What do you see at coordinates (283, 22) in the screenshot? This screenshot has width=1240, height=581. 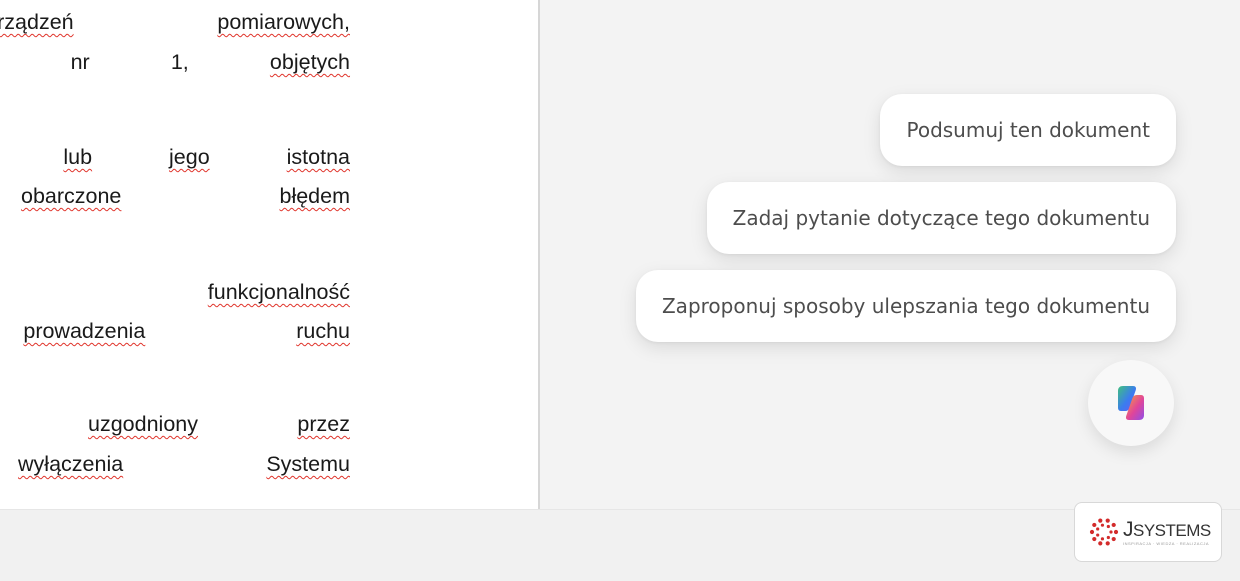 I see `misspelled-word: pomiarowych,` at bounding box center [283, 22].